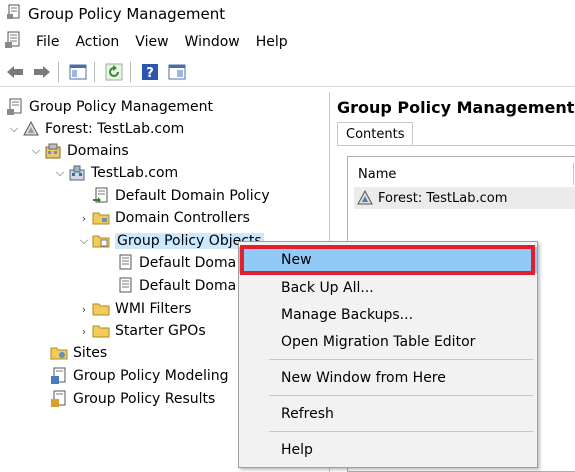 This screenshot has width=575, height=472. I want to click on menu-file: File, so click(47, 42).